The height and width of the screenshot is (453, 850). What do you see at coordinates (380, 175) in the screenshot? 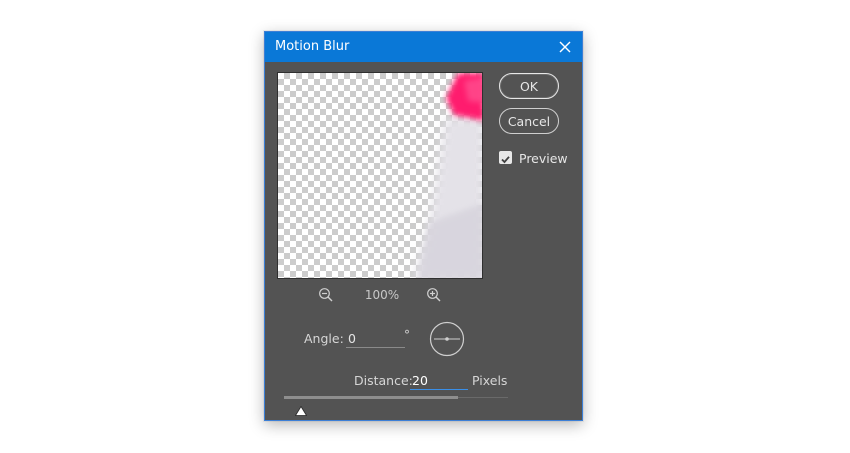
I see `preview-canvas` at bounding box center [380, 175].